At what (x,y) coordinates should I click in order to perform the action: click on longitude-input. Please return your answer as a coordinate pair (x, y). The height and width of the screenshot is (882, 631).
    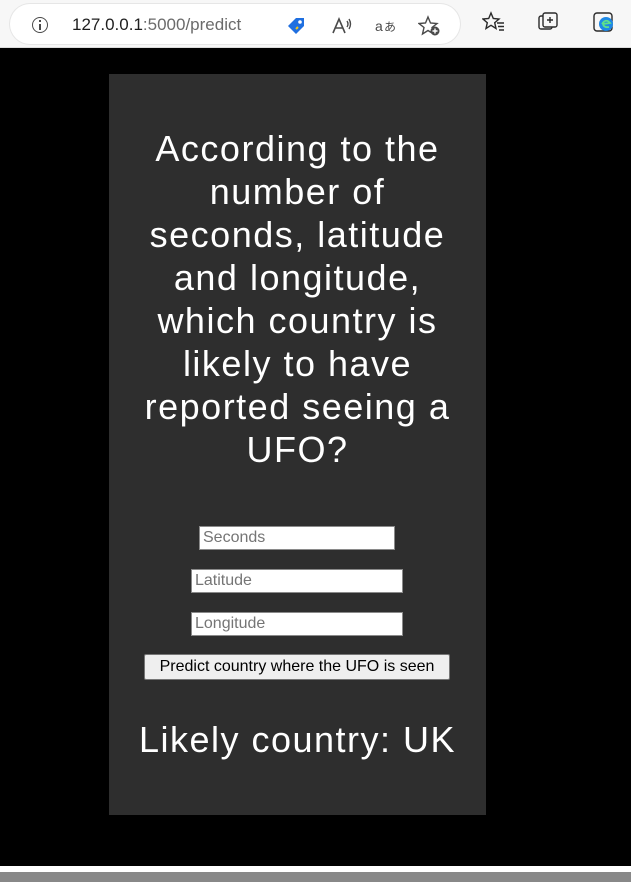
    Looking at the image, I should click on (297, 624).